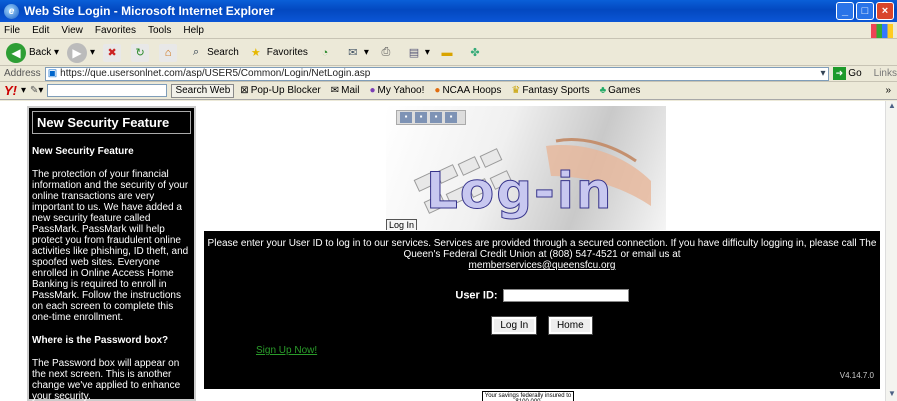  Describe the element at coordinates (406, 117) in the screenshot. I see `save-icon: ▪` at that location.